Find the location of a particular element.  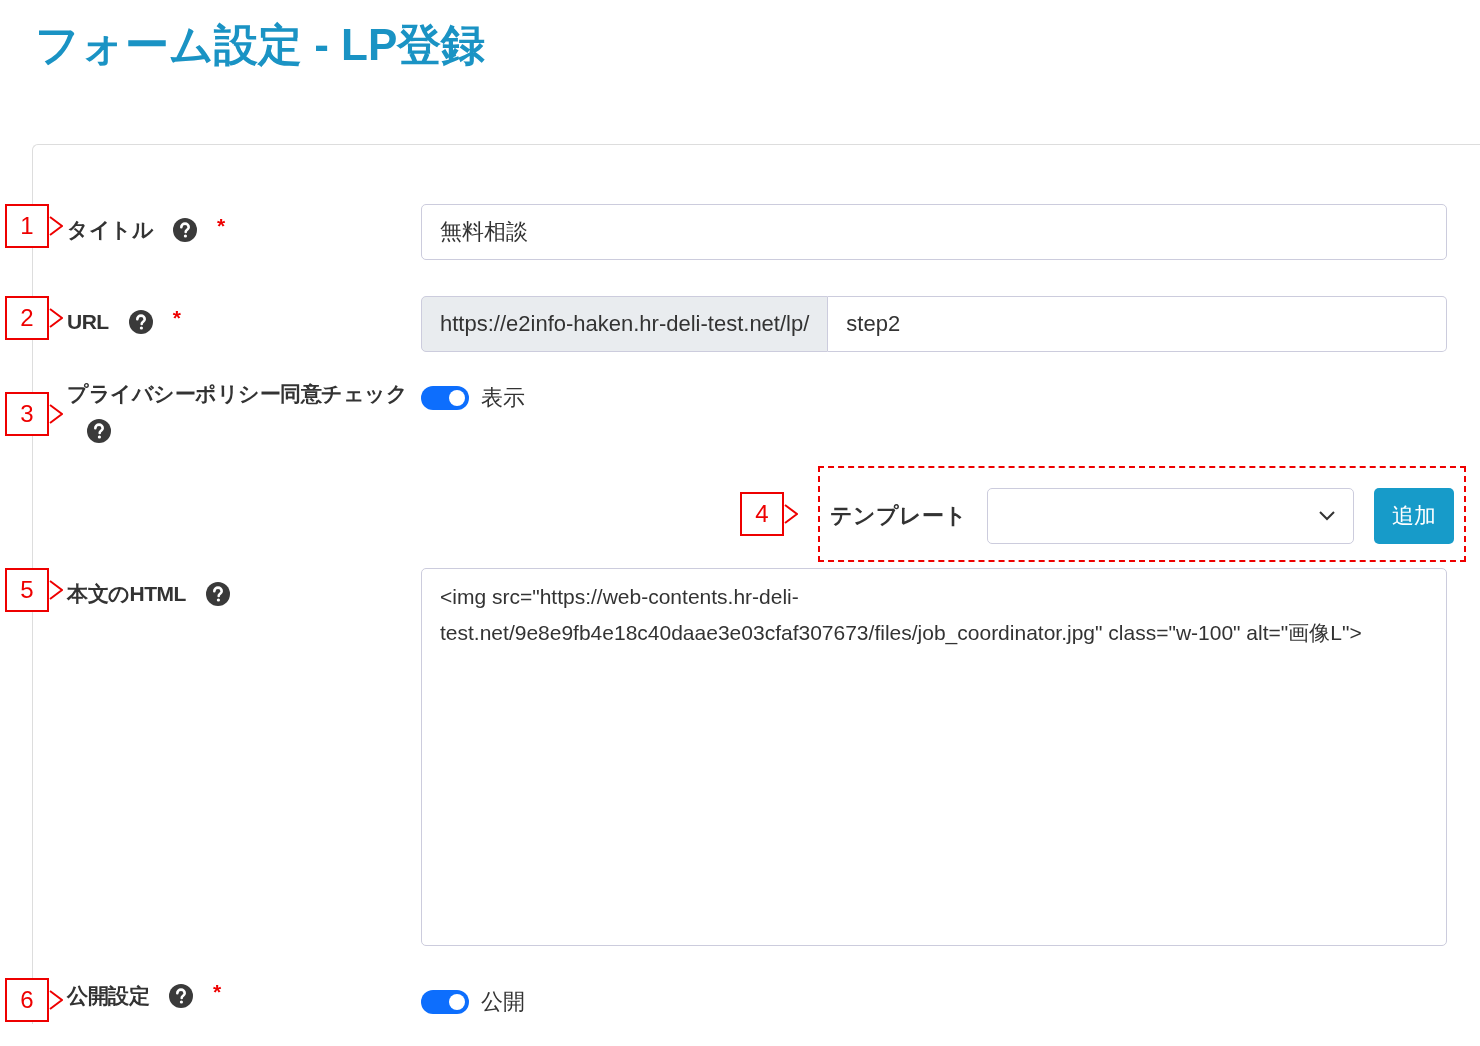

callout-number: 2 is located at coordinates (27, 318).